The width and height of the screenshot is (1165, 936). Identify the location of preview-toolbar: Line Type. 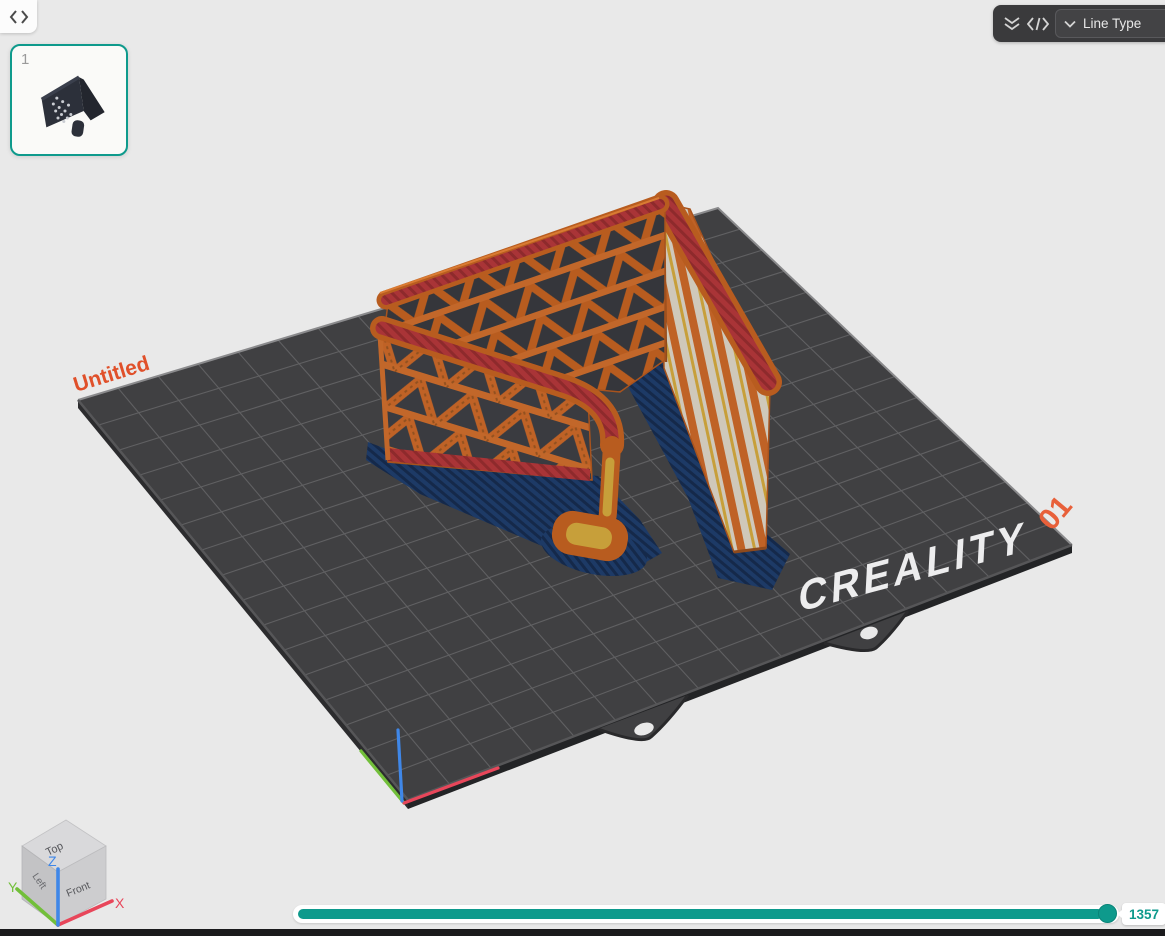
(1079, 23).